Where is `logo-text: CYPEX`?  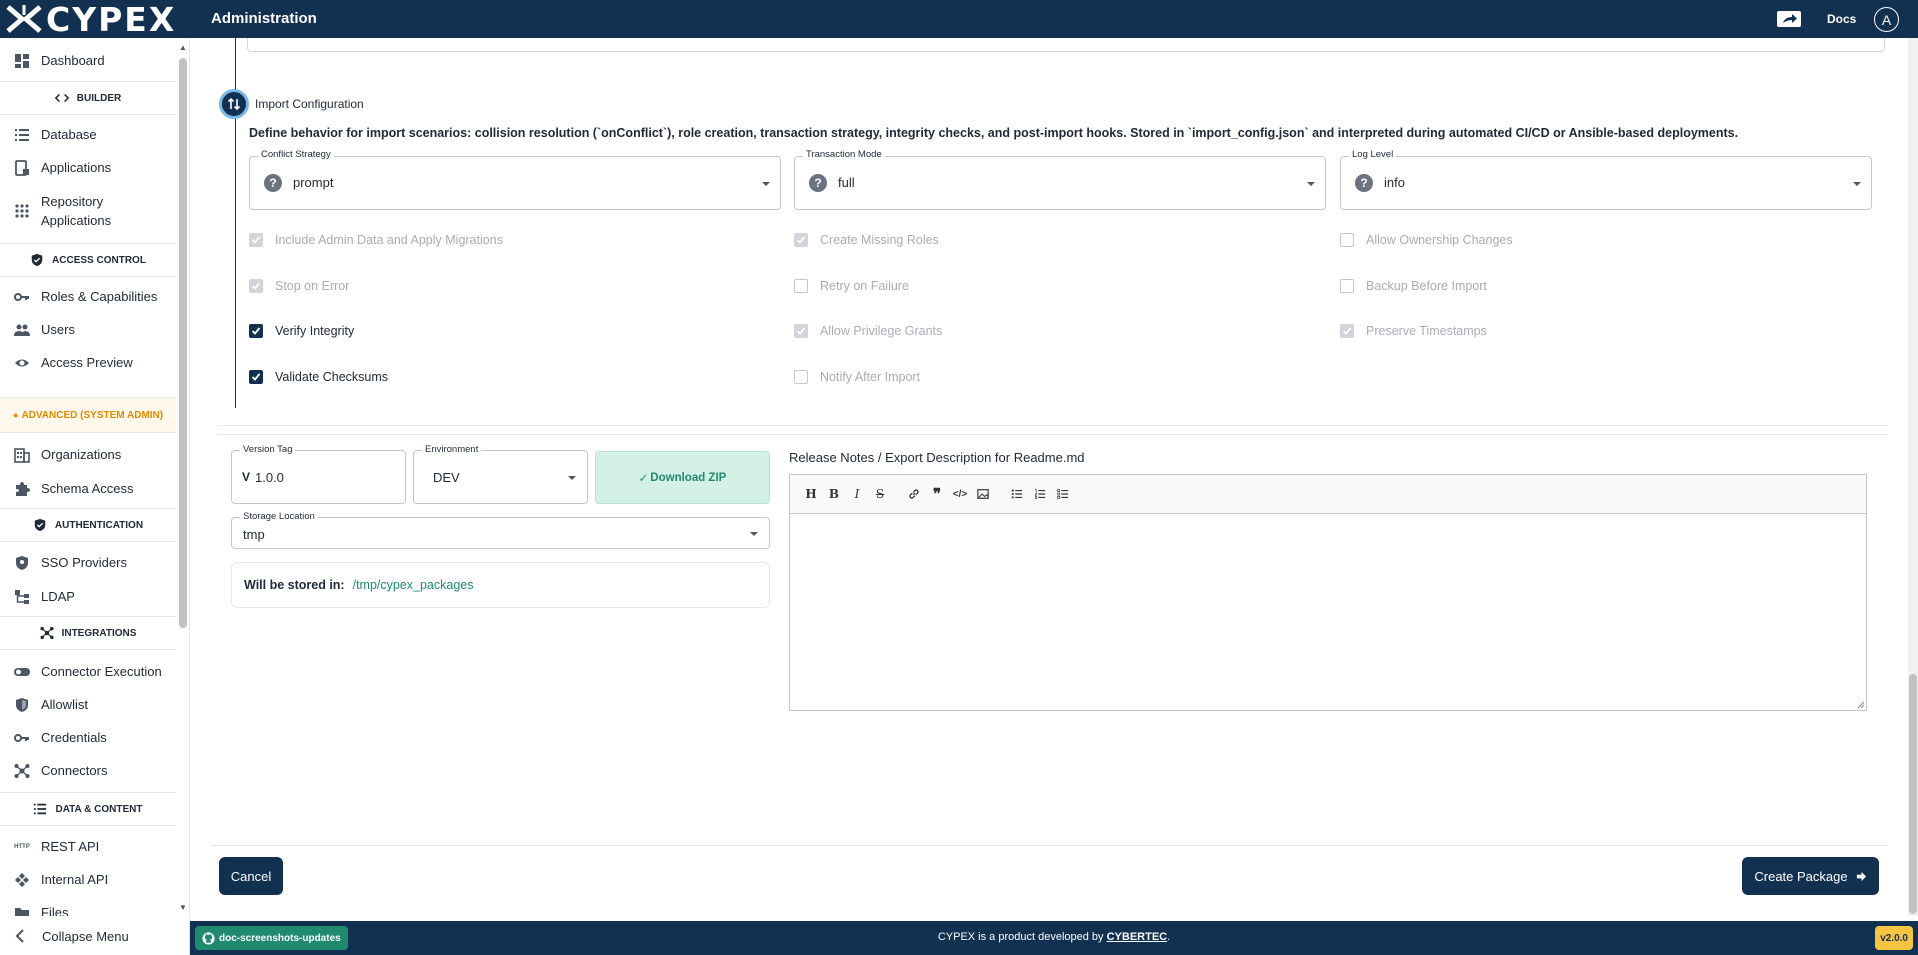
logo-text: CYPEX is located at coordinates (111, 19).